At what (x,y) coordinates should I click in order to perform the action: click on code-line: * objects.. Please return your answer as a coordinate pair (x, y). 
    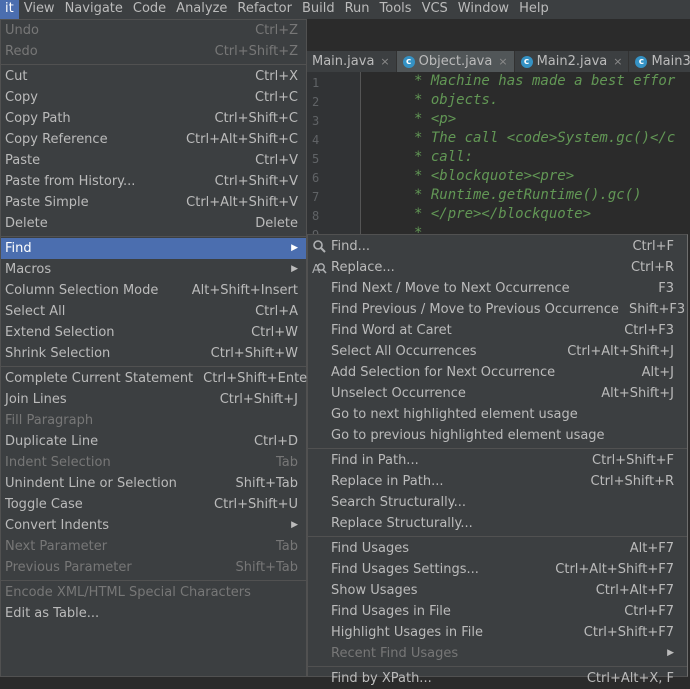
    Looking at the image, I should click on (456, 100).